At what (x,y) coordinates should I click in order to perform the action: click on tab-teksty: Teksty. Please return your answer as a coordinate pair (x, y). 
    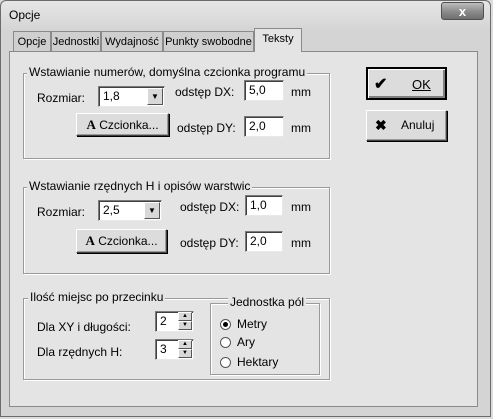
    Looking at the image, I should click on (278, 40).